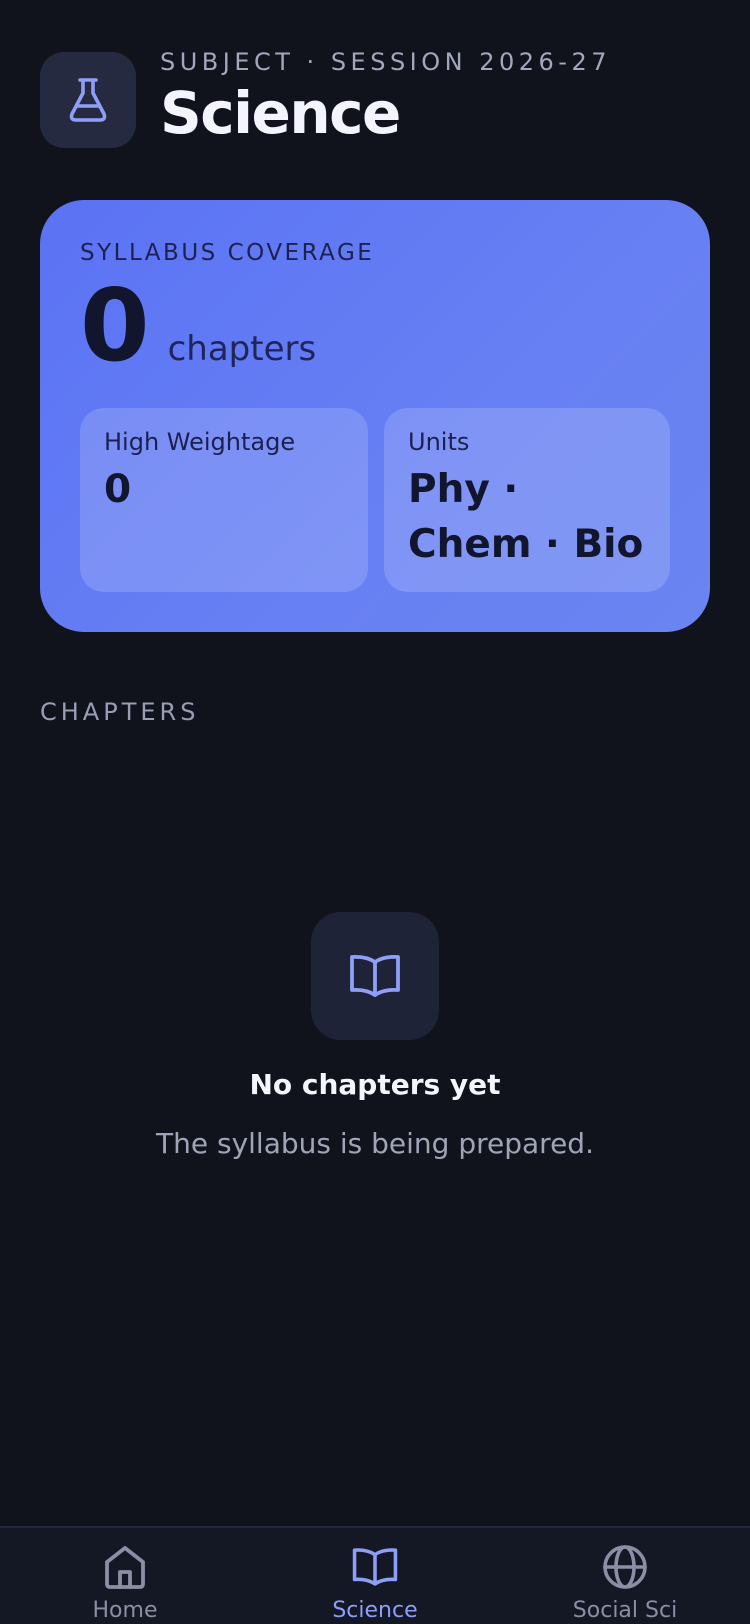 The height and width of the screenshot is (1624, 750). What do you see at coordinates (125, 1567) in the screenshot?
I see `home-icon` at bounding box center [125, 1567].